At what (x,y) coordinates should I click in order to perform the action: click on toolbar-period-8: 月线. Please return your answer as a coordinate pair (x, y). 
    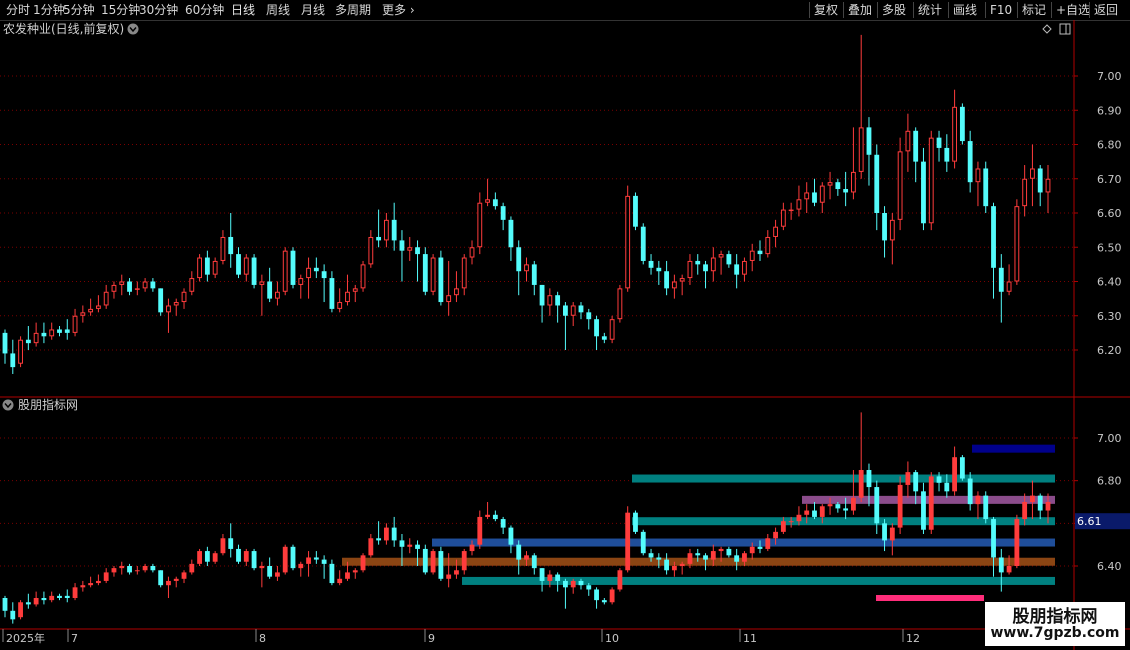
    Looking at the image, I should click on (313, 10).